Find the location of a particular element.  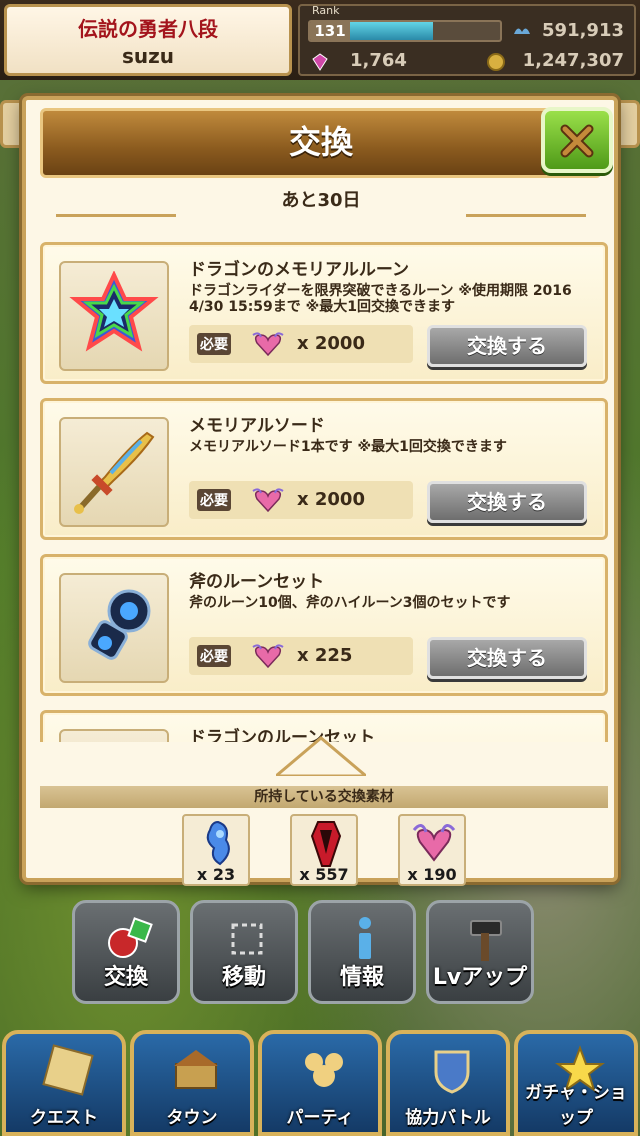

gem-value: 1,764 is located at coordinates (378, 60).